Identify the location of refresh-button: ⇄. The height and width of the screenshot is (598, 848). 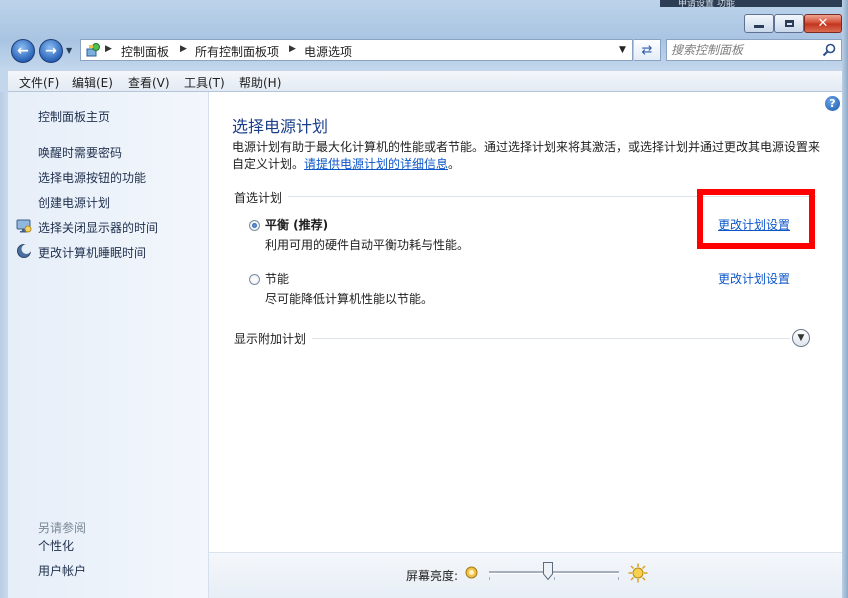
(647, 50).